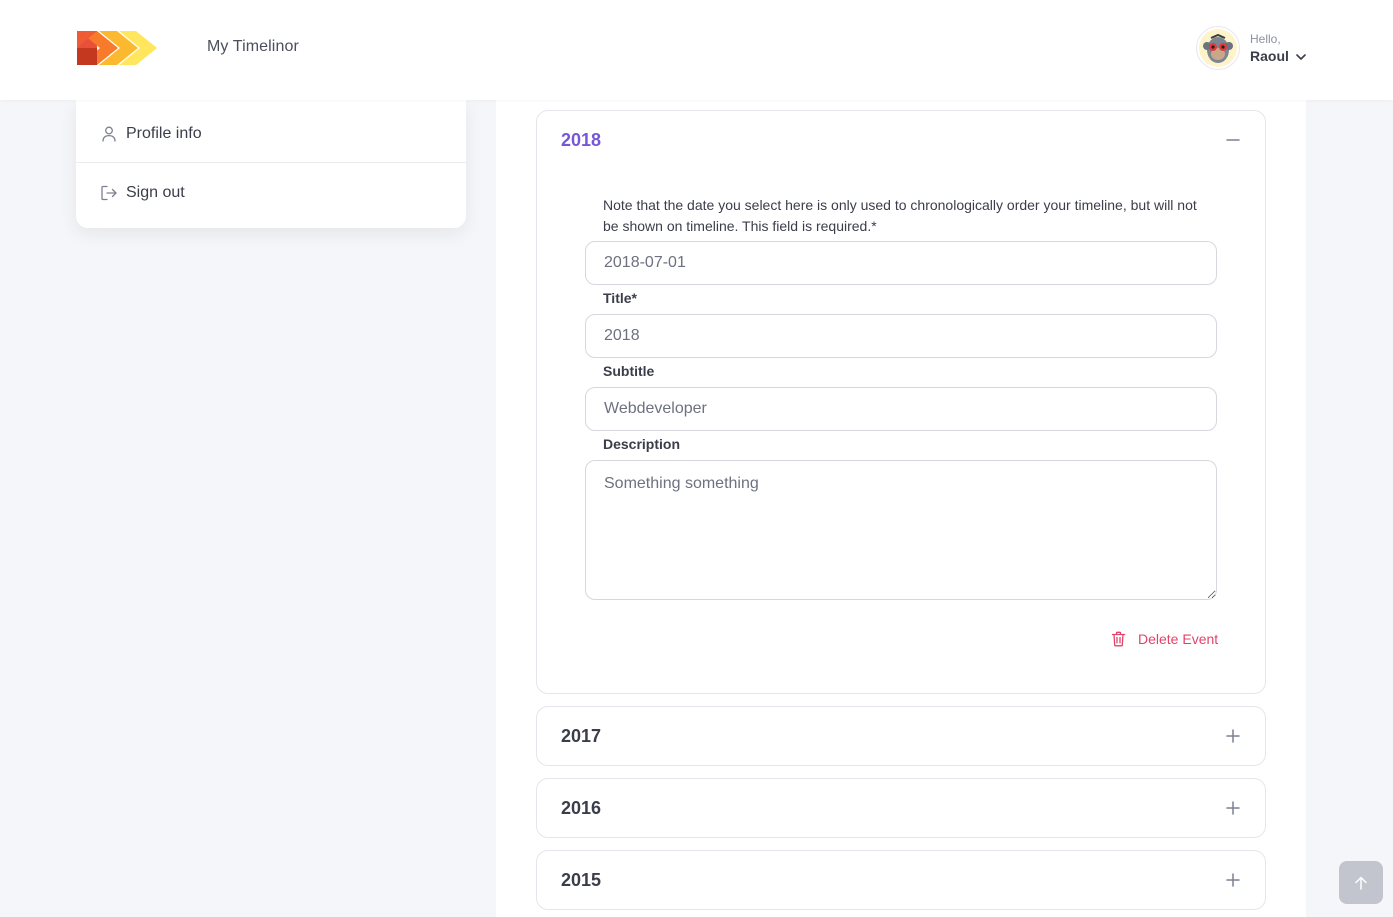 Image resolution: width=1393 pixels, height=917 pixels. I want to click on event-title-input, so click(901, 336).